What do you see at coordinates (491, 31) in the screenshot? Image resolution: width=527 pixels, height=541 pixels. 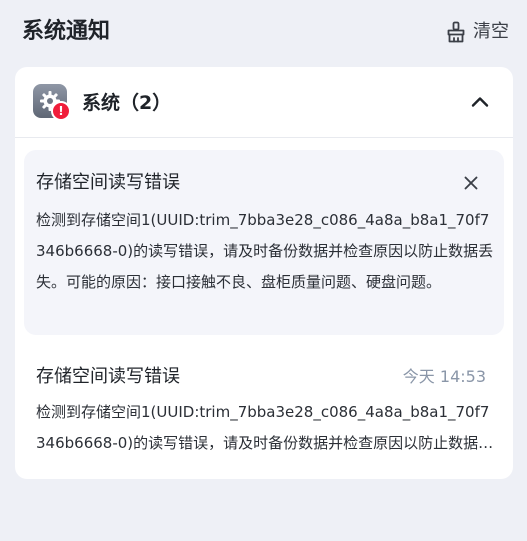 I see `clear-label: 清空` at bounding box center [491, 31].